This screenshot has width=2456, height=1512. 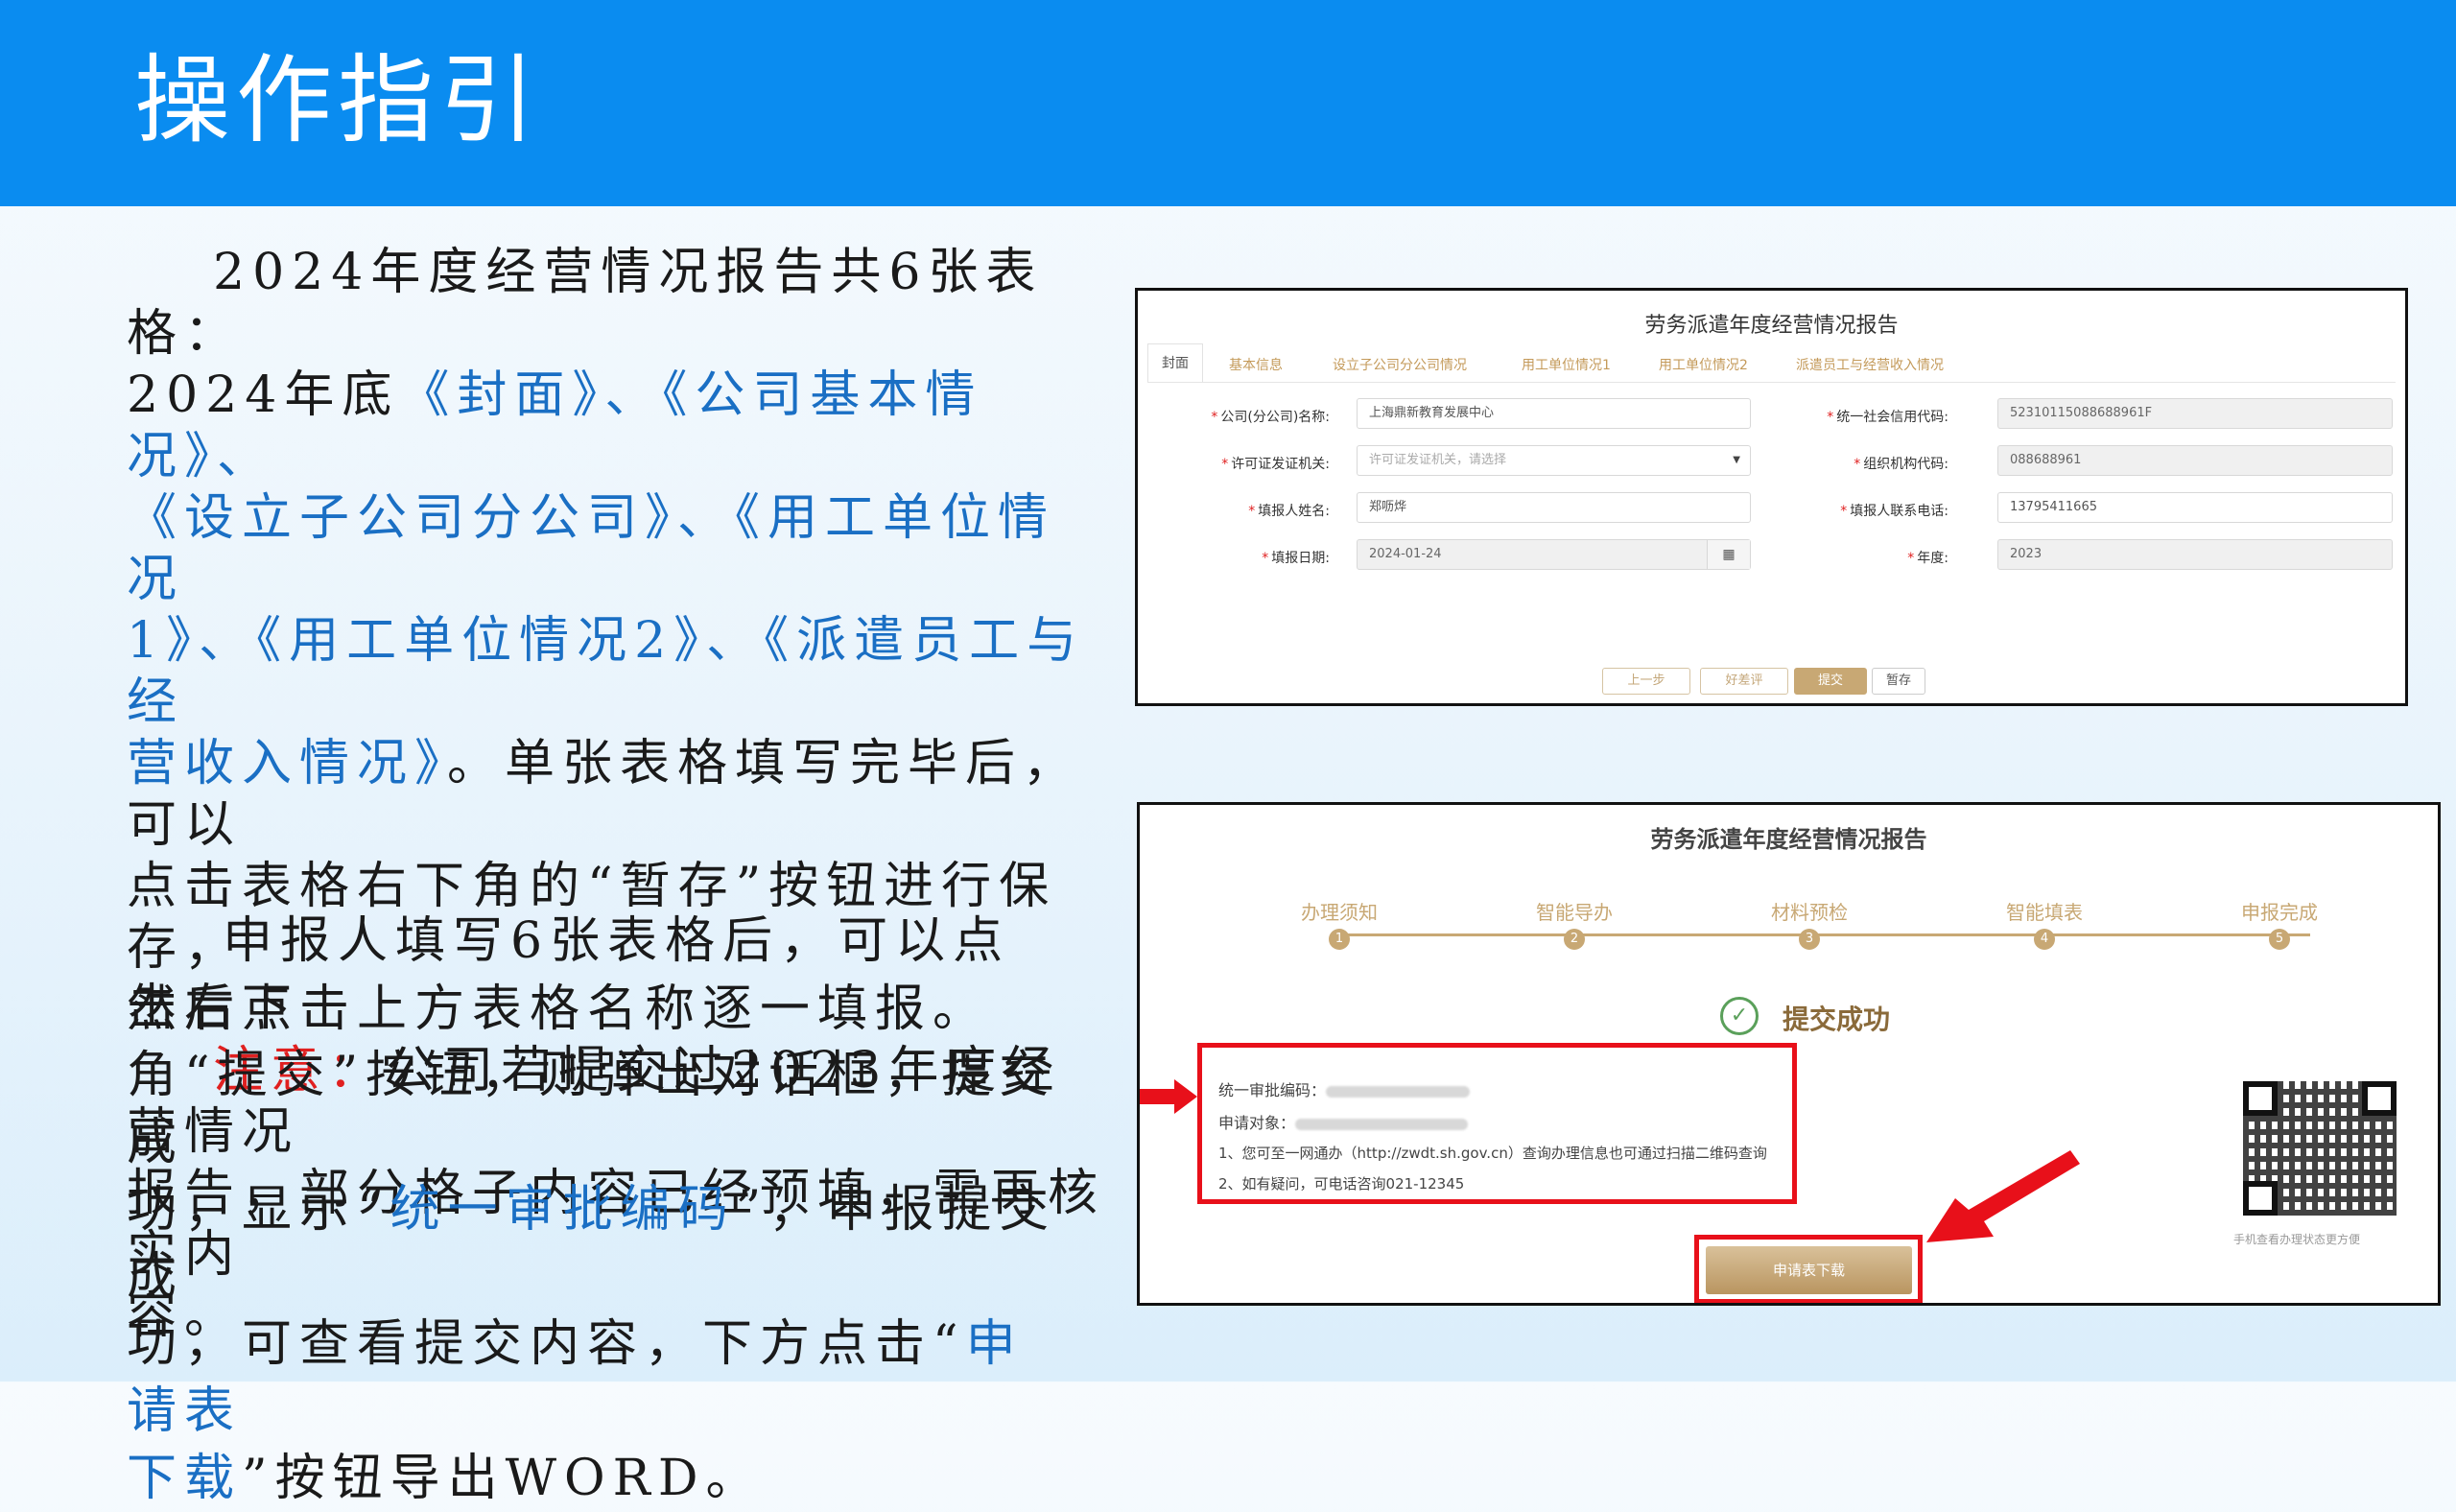 What do you see at coordinates (1894, 511) in the screenshot?
I see `filler-phone-label: * 填报人联系电话:` at bounding box center [1894, 511].